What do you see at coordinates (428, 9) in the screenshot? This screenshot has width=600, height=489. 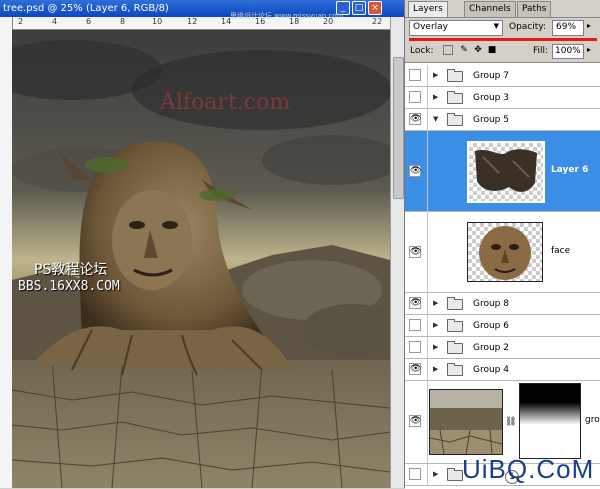 I see `tab-layers: Layers` at bounding box center [428, 9].